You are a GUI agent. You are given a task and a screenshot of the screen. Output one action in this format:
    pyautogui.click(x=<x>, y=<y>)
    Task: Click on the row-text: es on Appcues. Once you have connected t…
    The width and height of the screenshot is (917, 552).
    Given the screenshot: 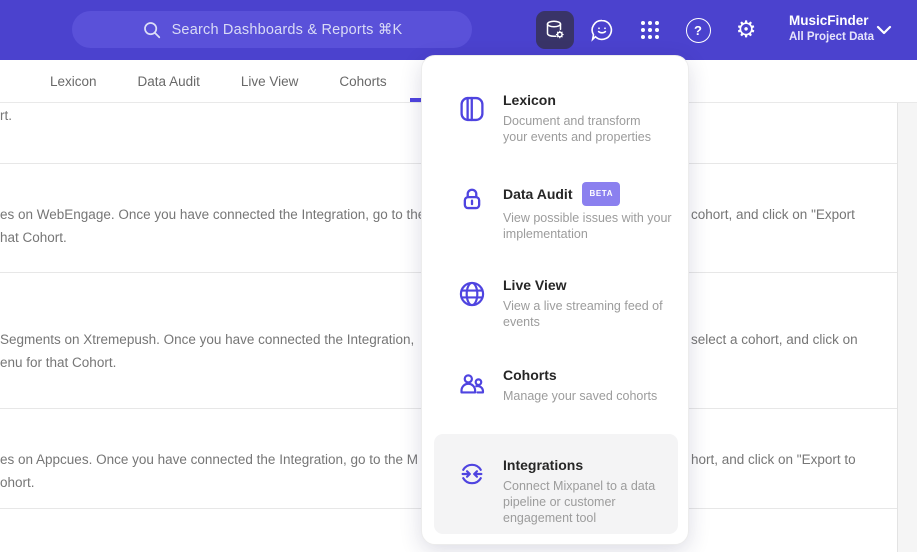 What is the action you would take?
    pyautogui.click(x=209, y=459)
    